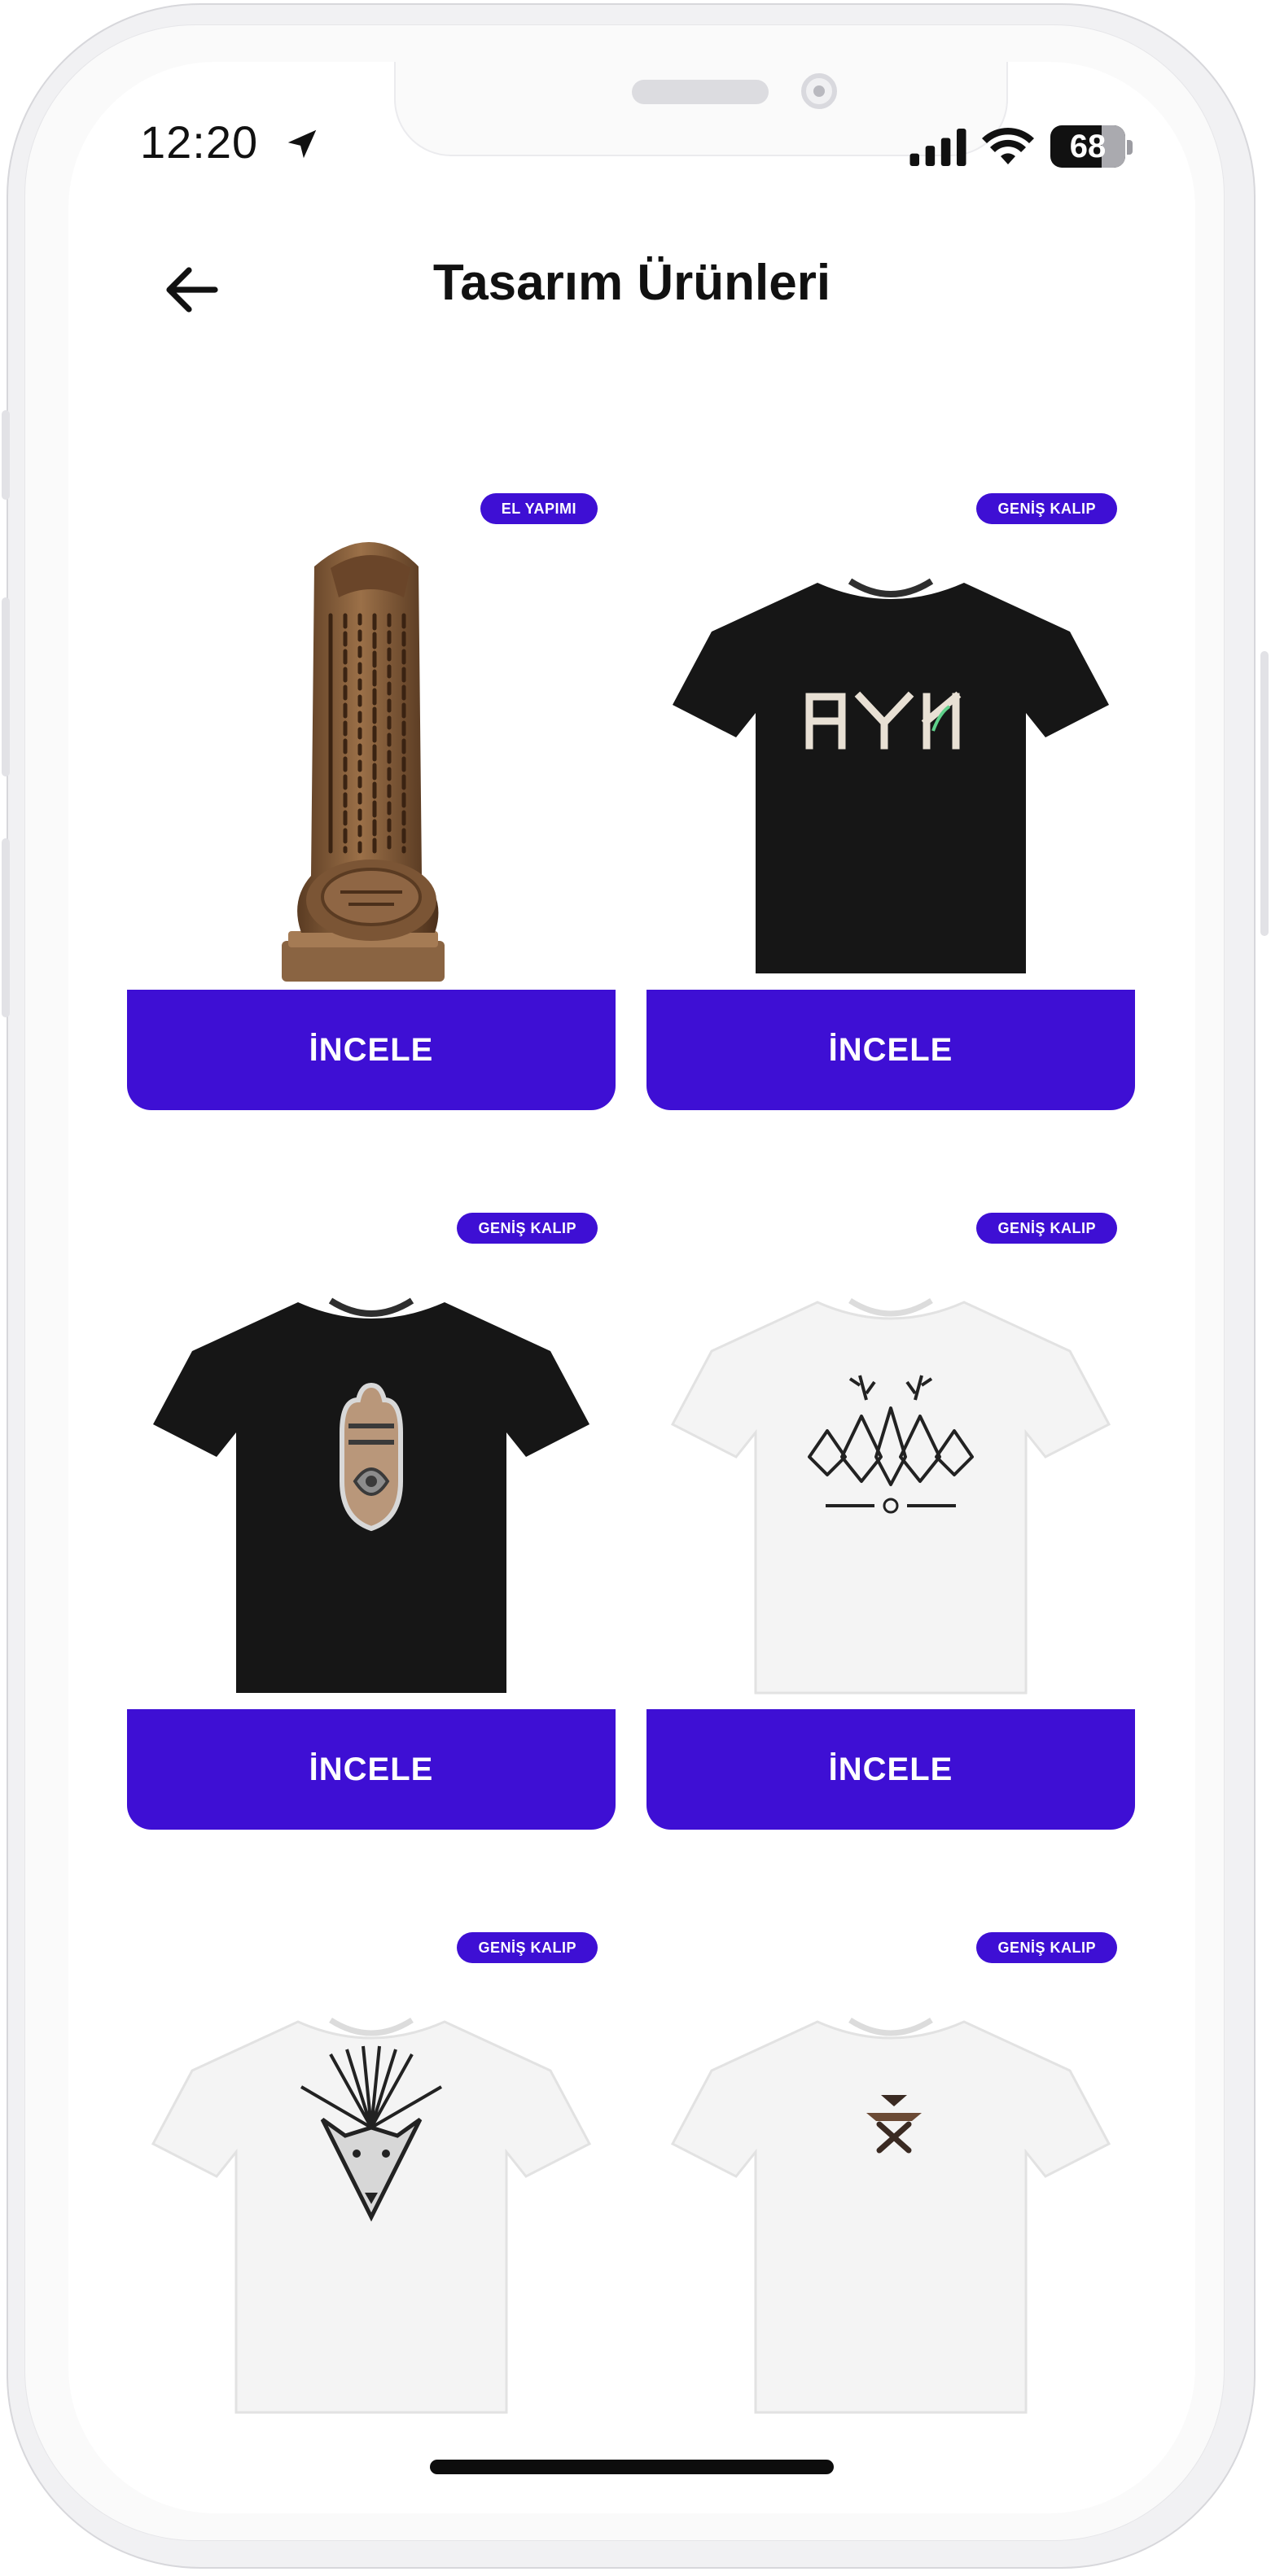 Image resolution: width=1271 pixels, height=2576 pixels. What do you see at coordinates (632, 2467) in the screenshot?
I see `home-indicator` at bounding box center [632, 2467].